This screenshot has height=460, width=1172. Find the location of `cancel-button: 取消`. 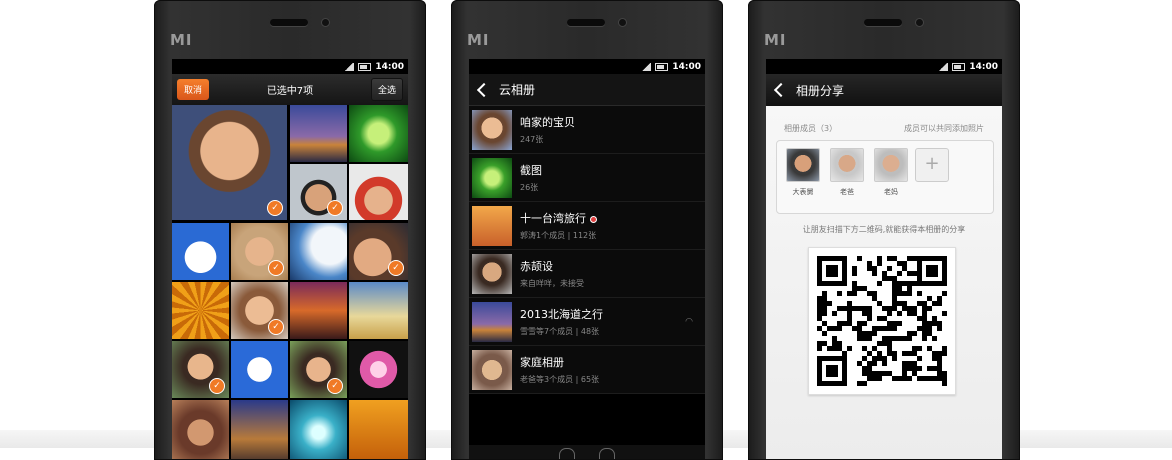

cancel-button: 取消 is located at coordinates (193, 89).